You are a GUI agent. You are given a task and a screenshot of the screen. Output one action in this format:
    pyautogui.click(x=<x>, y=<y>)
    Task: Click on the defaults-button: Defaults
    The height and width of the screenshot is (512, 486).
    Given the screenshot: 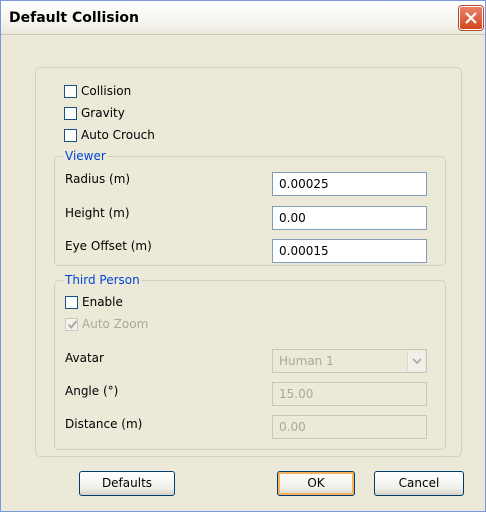 What is the action you would take?
    pyautogui.click(x=127, y=483)
    